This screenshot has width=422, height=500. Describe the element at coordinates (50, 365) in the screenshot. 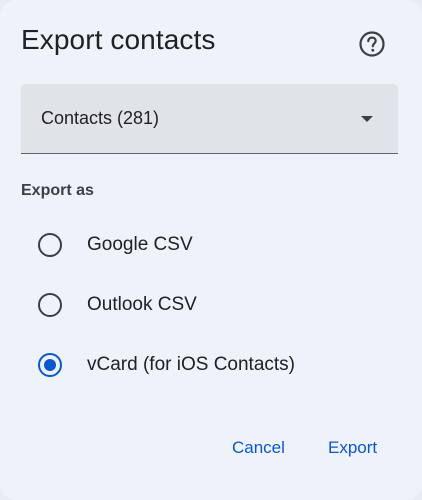

I see `radio-vcard` at that location.